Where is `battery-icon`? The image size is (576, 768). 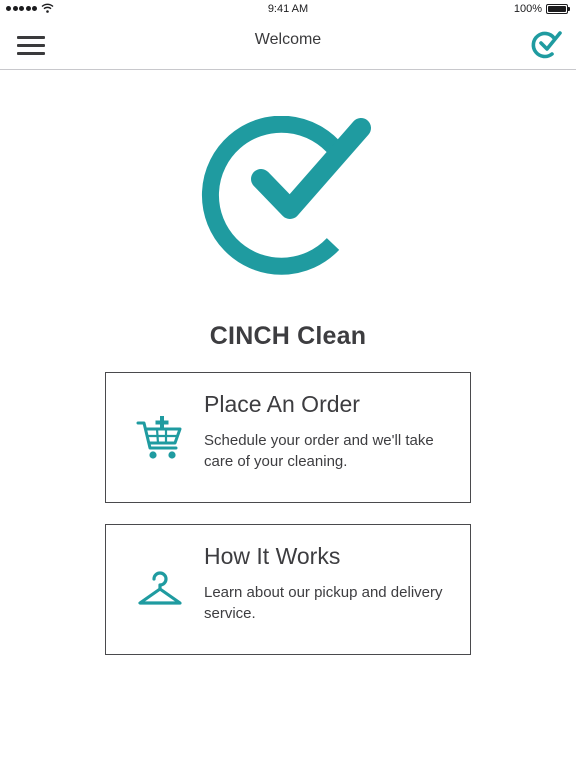
battery-icon is located at coordinates (558, 9).